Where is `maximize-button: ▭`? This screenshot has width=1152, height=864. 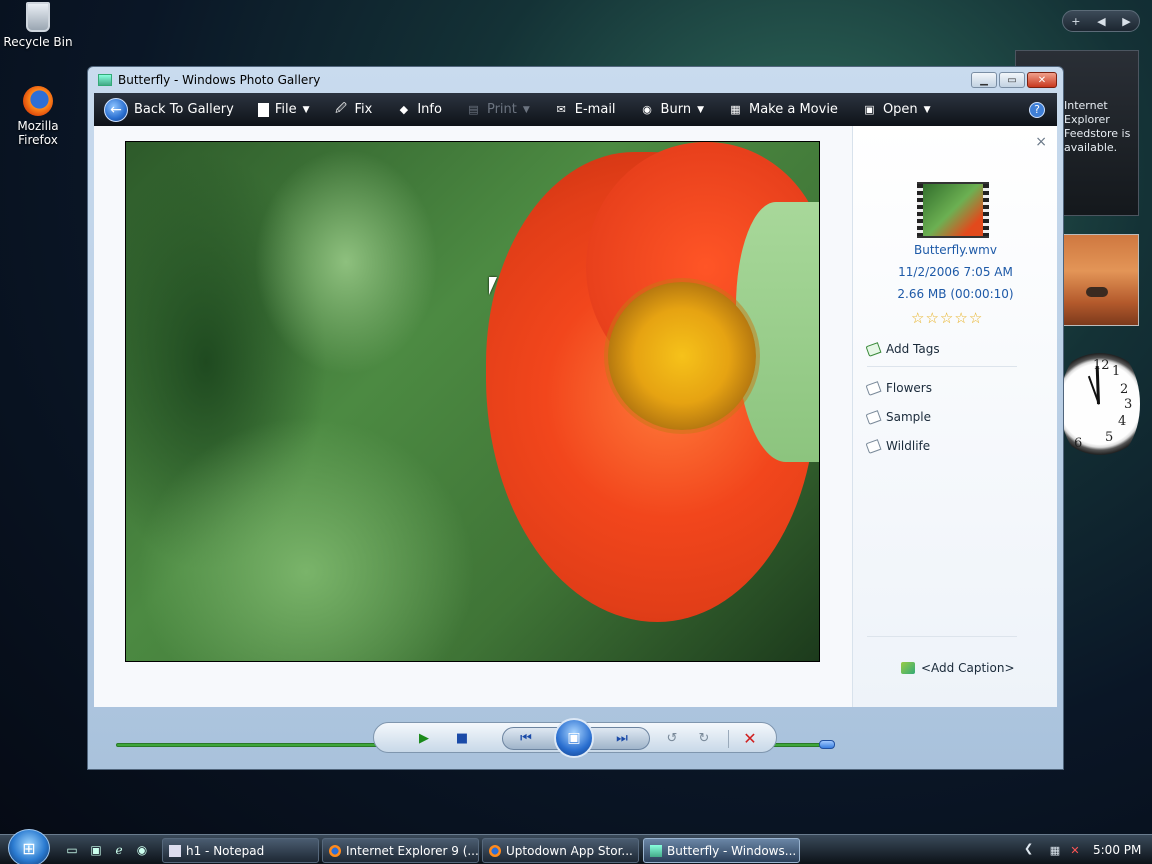
maximize-button: ▭ is located at coordinates (1012, 80).